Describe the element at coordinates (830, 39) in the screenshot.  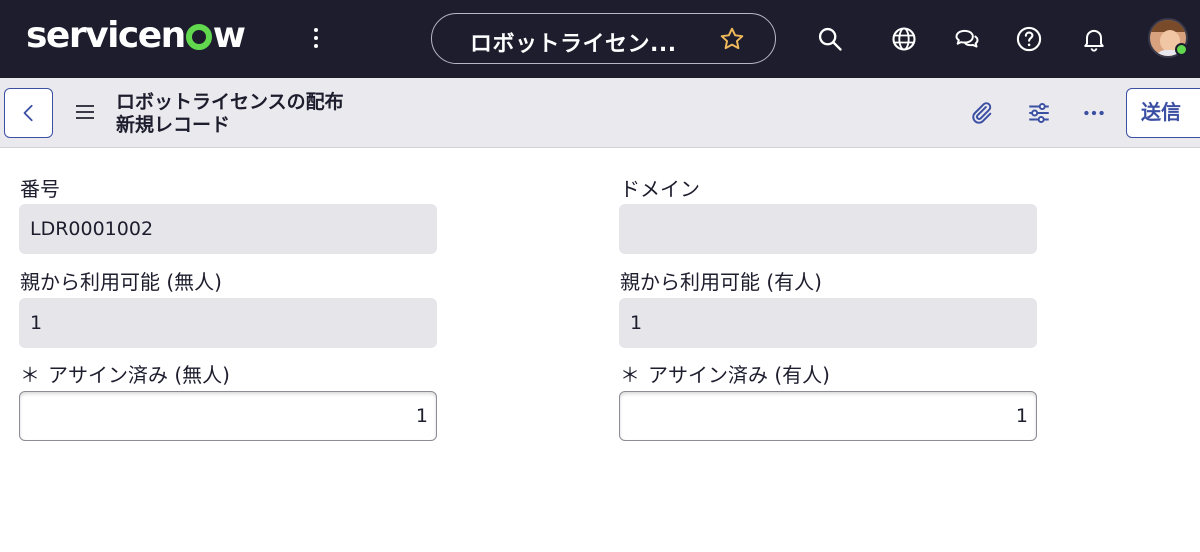
I see `search-icon` at that location.